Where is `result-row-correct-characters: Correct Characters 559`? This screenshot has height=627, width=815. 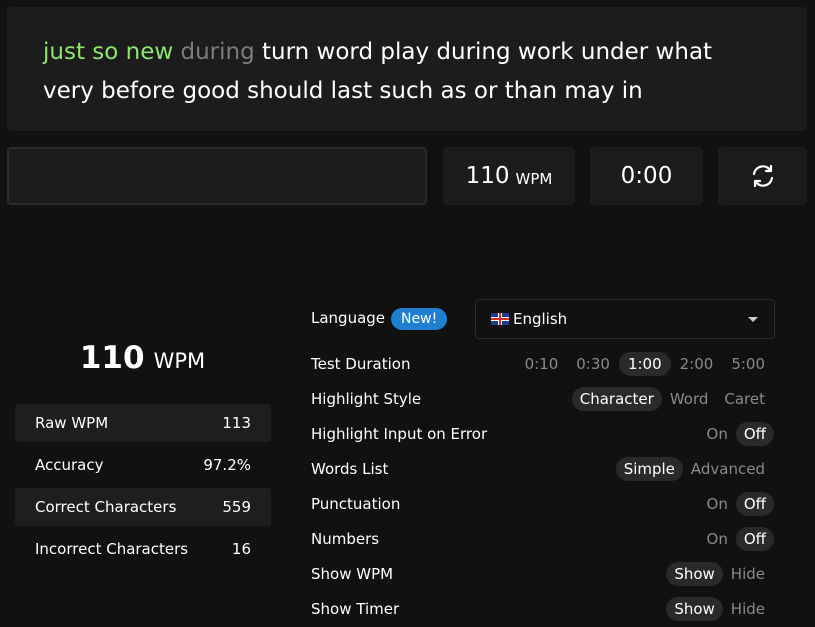
result-row-correct-characters: Correct Characters 559 is located at coordinates (143, 507).